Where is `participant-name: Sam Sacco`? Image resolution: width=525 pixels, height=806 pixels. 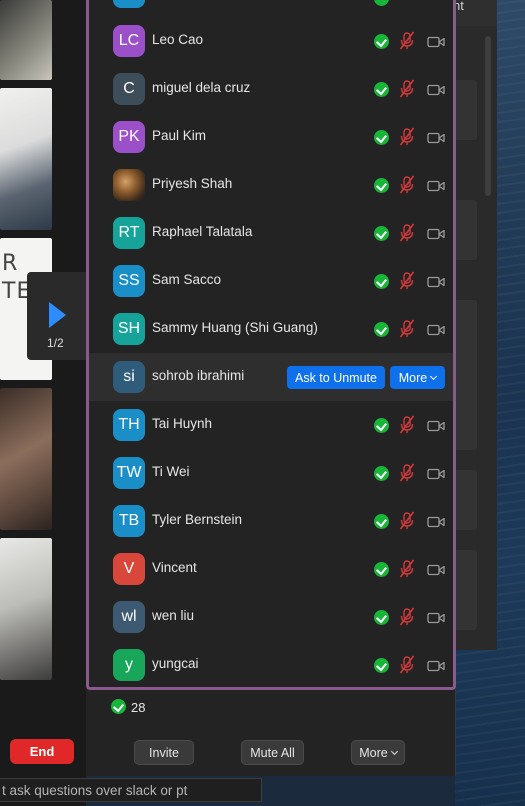
participant-name: Sam Sacco is located at coordinates (187, 279).